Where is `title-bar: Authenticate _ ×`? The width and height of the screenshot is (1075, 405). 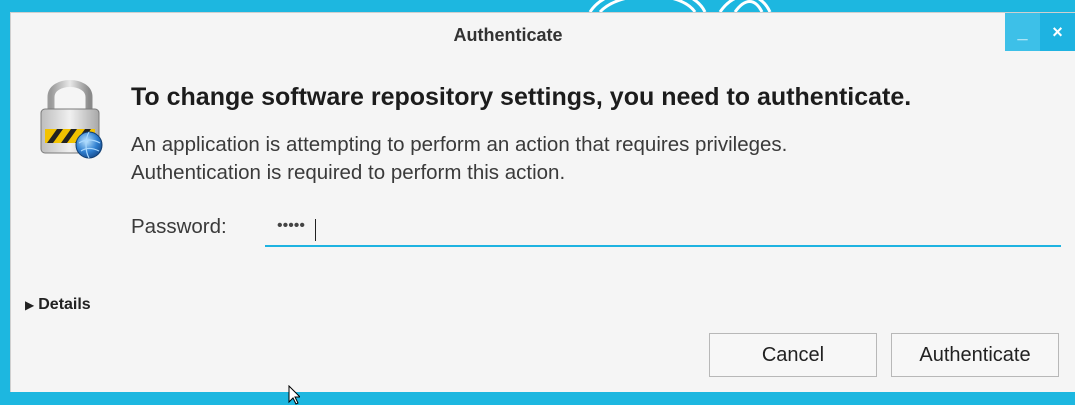
title-bar: Authenticate _ × is located at coordinates (543, 35).